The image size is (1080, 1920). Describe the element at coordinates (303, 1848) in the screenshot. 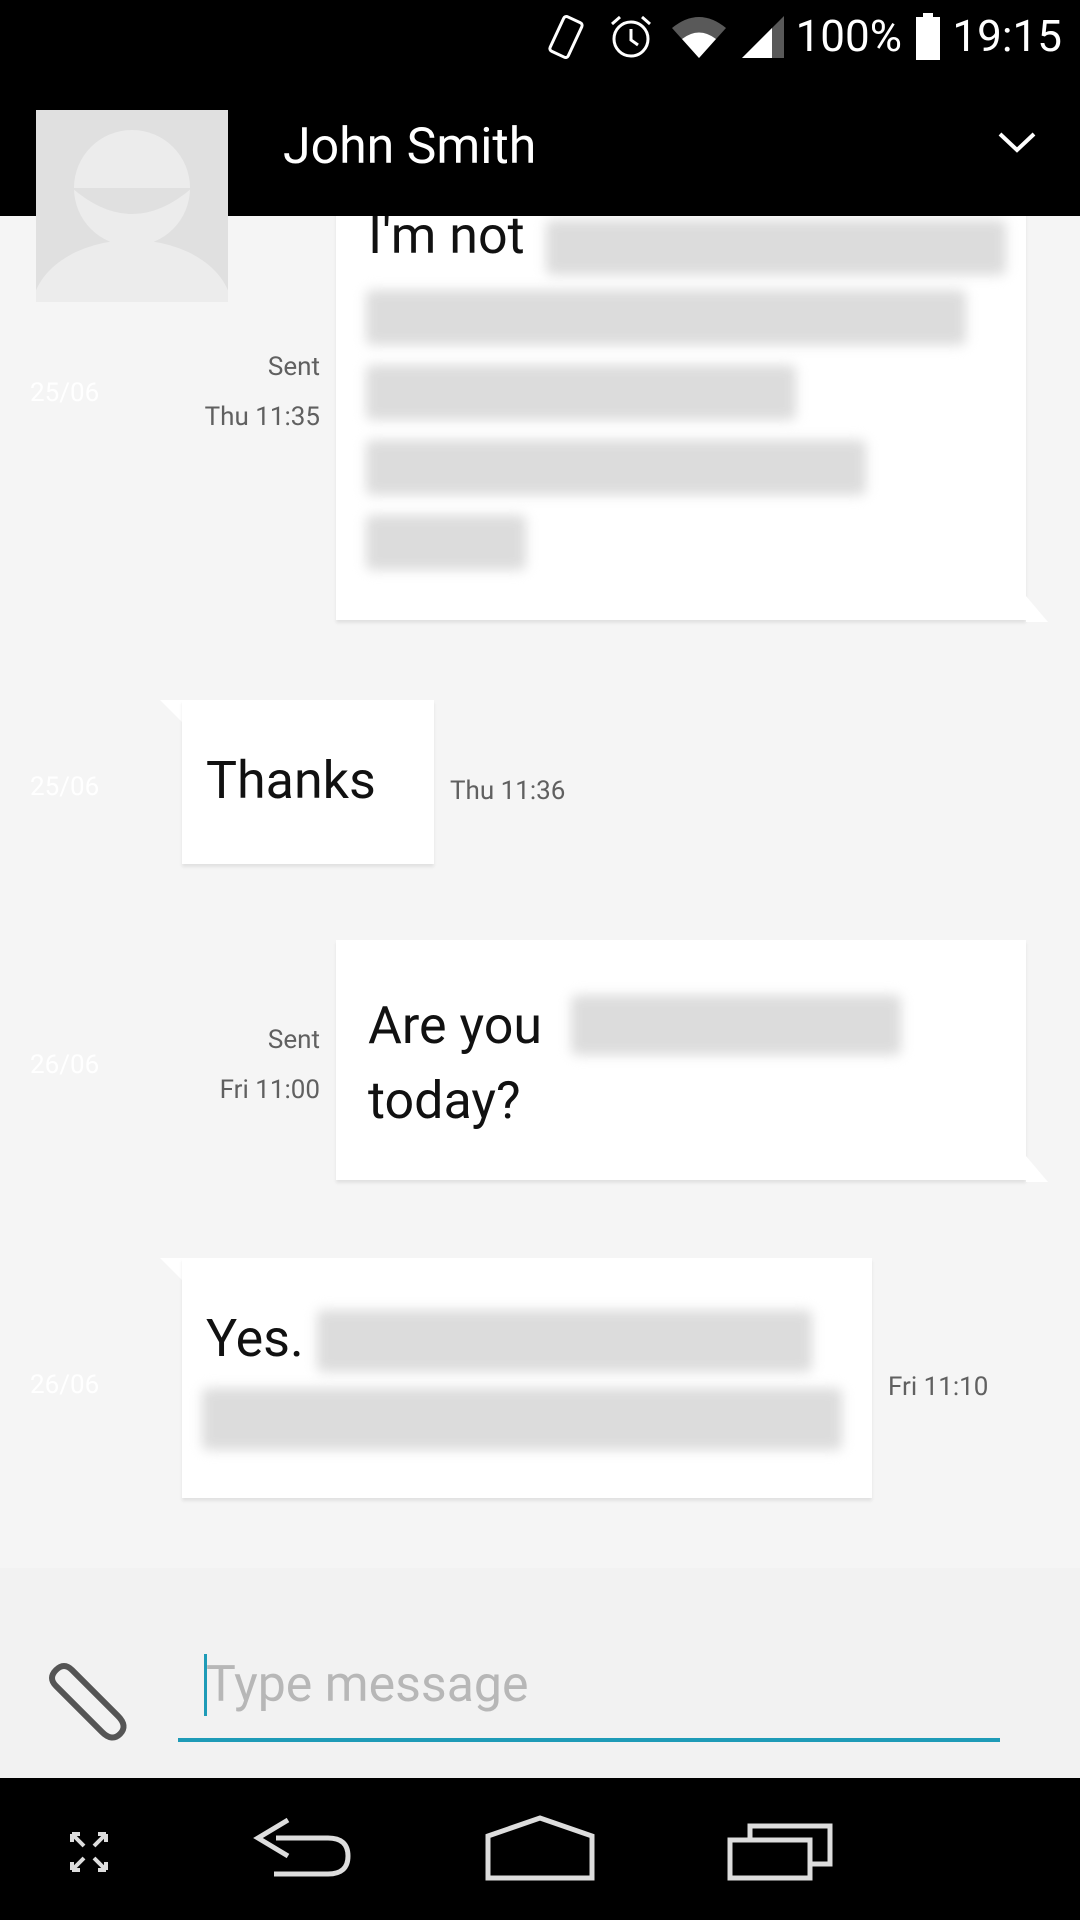

I see `back-icon` at that location.